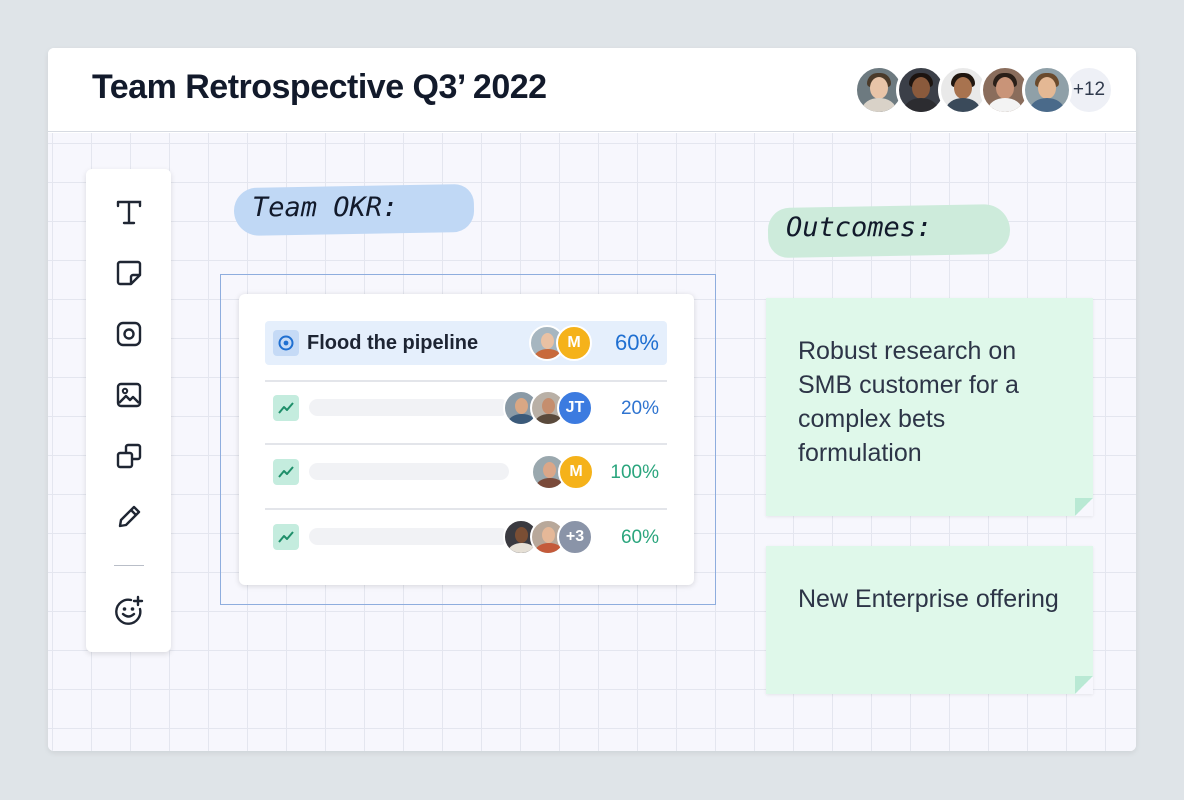 This screenshot has width=1184, height=800. I want to click on sticky-note-text: New Enterprise offering, so click(928, 599).